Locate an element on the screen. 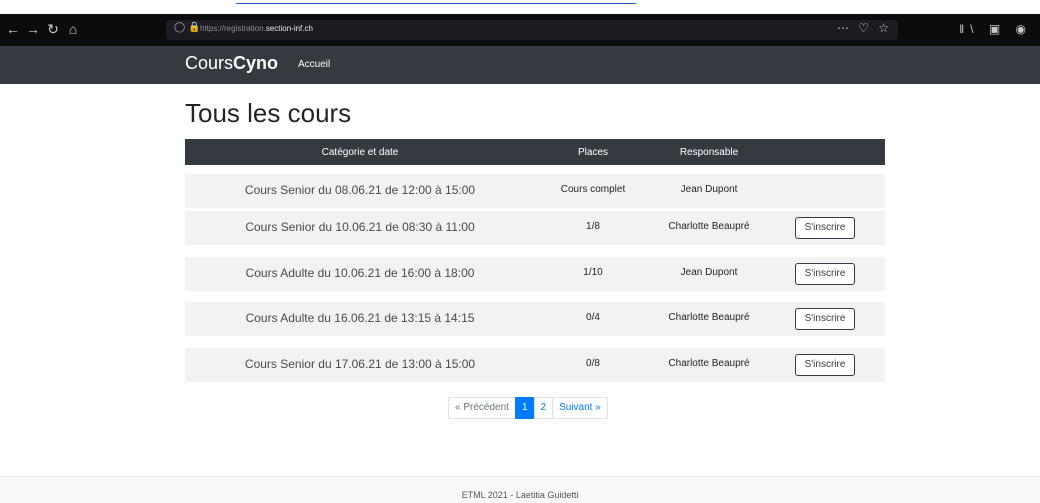 This screenshot has height=503, width=1040. url-text: https://registration.section-inf.ch is located at coordinates (256, 28).